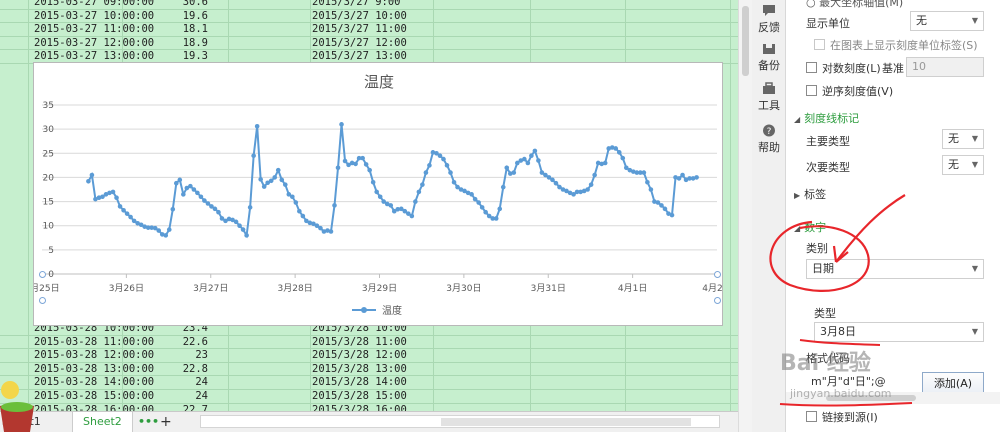  What do you see at coordinates (102, 422) in the screenshot?
I see `tab-sheet2: Sheet2` at bounding box center [102, 422].